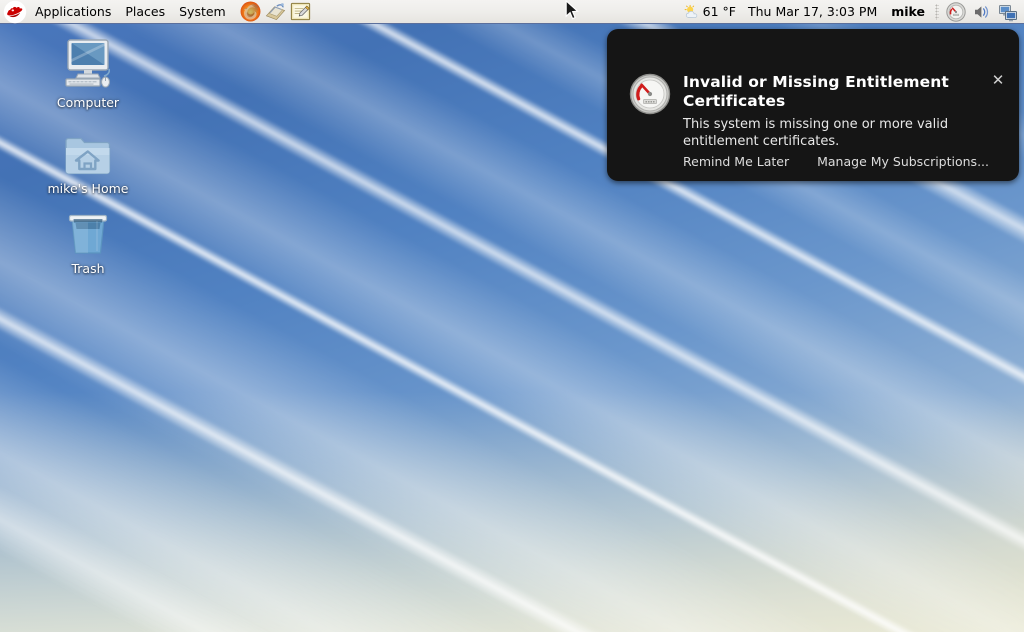 This screenshot has height=632, width=1024. Describe the element at coordinates (73, 12) in the screenshot. I see `applications-menu: Applications` at that location.